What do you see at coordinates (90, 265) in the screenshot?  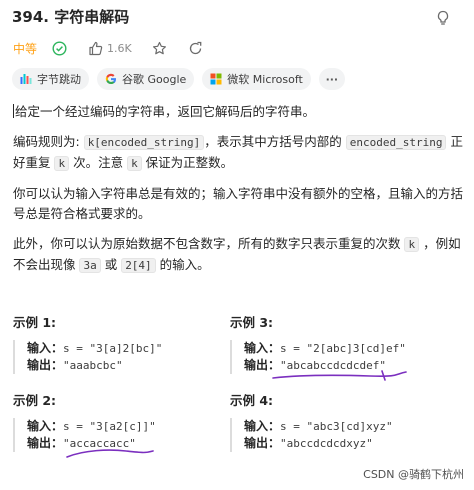 I see `inline-code: 3a` at bounding box center [90, 265].